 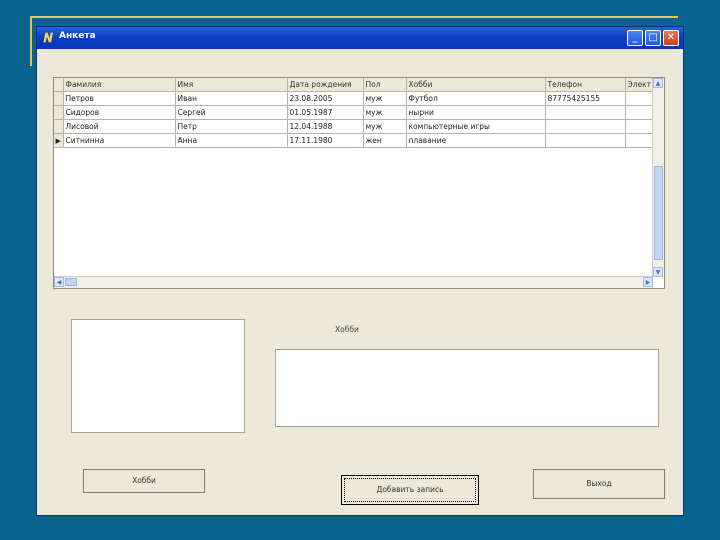 What do you see at coordinates (658, 272) in the screenshot?
I see `scroll-down-icon: ▼` at bounding box center [658, 272].